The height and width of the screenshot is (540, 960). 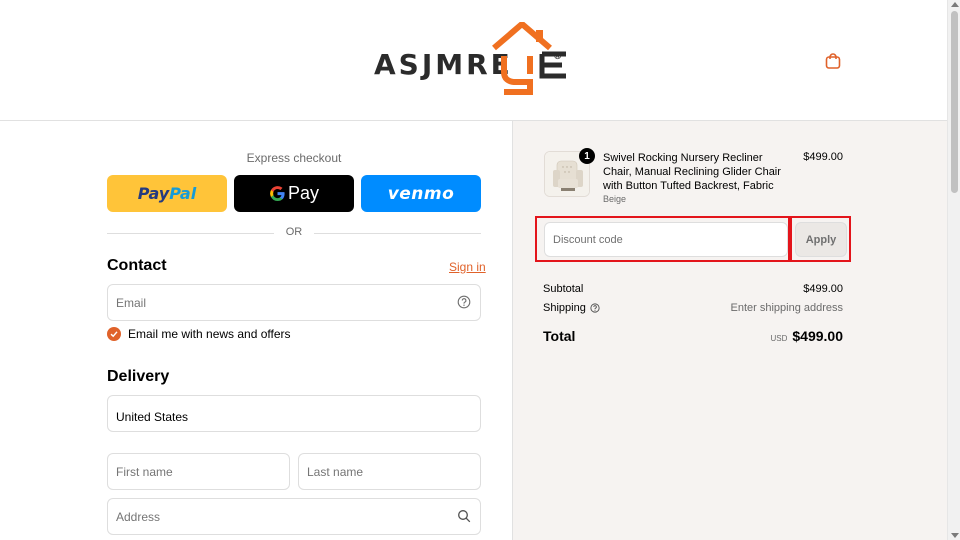 What do you see at coordinates (953, 270) in the screenshot?
I see `page-scrollbar` at bounding box center [953, 270].